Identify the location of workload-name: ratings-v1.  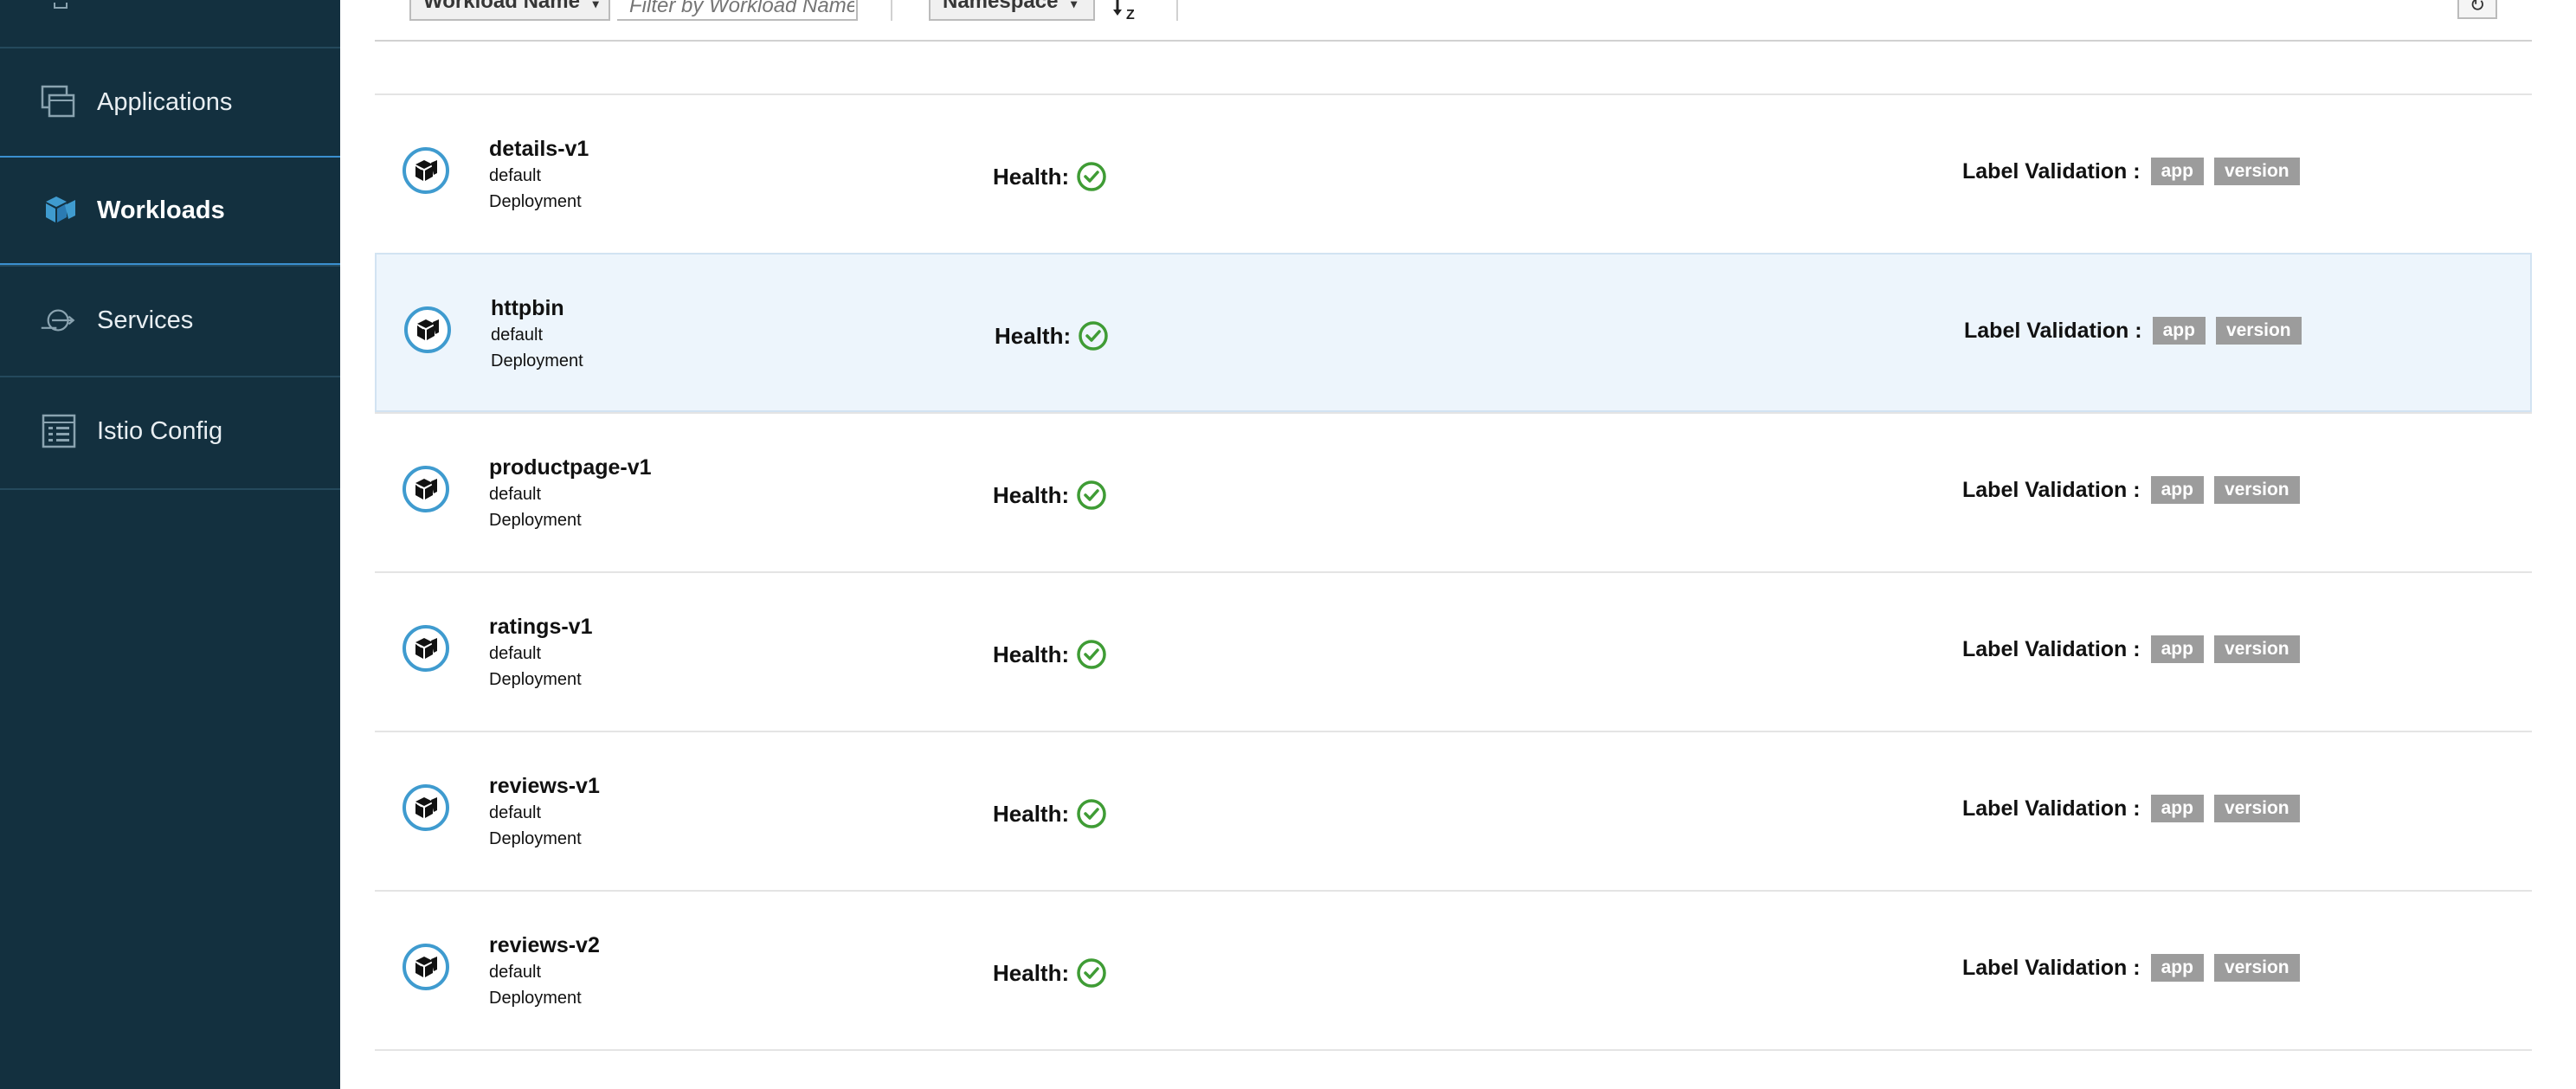
(540, 627).